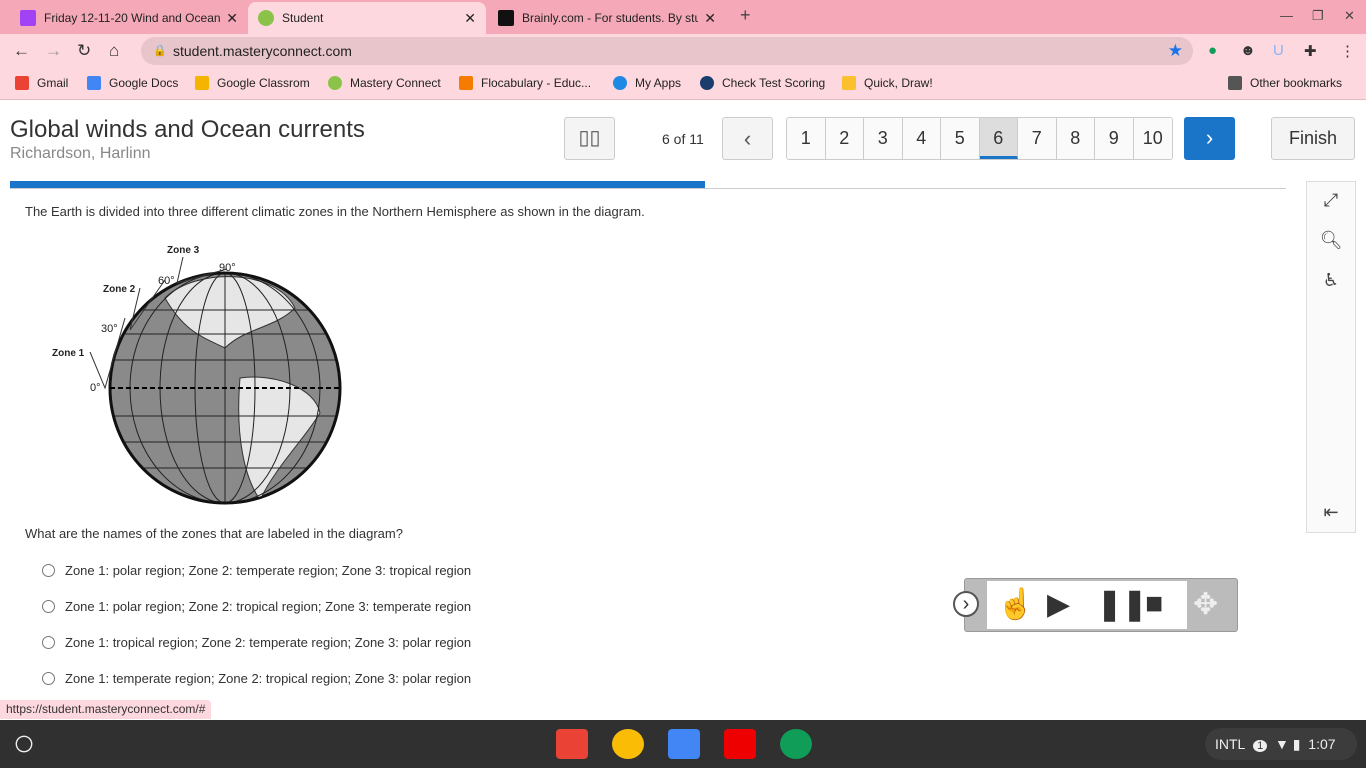  Describe the element at coordinates (132, 18) in the screenshot. I see `tab-title: Friday 12-11-20 Wind and Ocean` at that location.